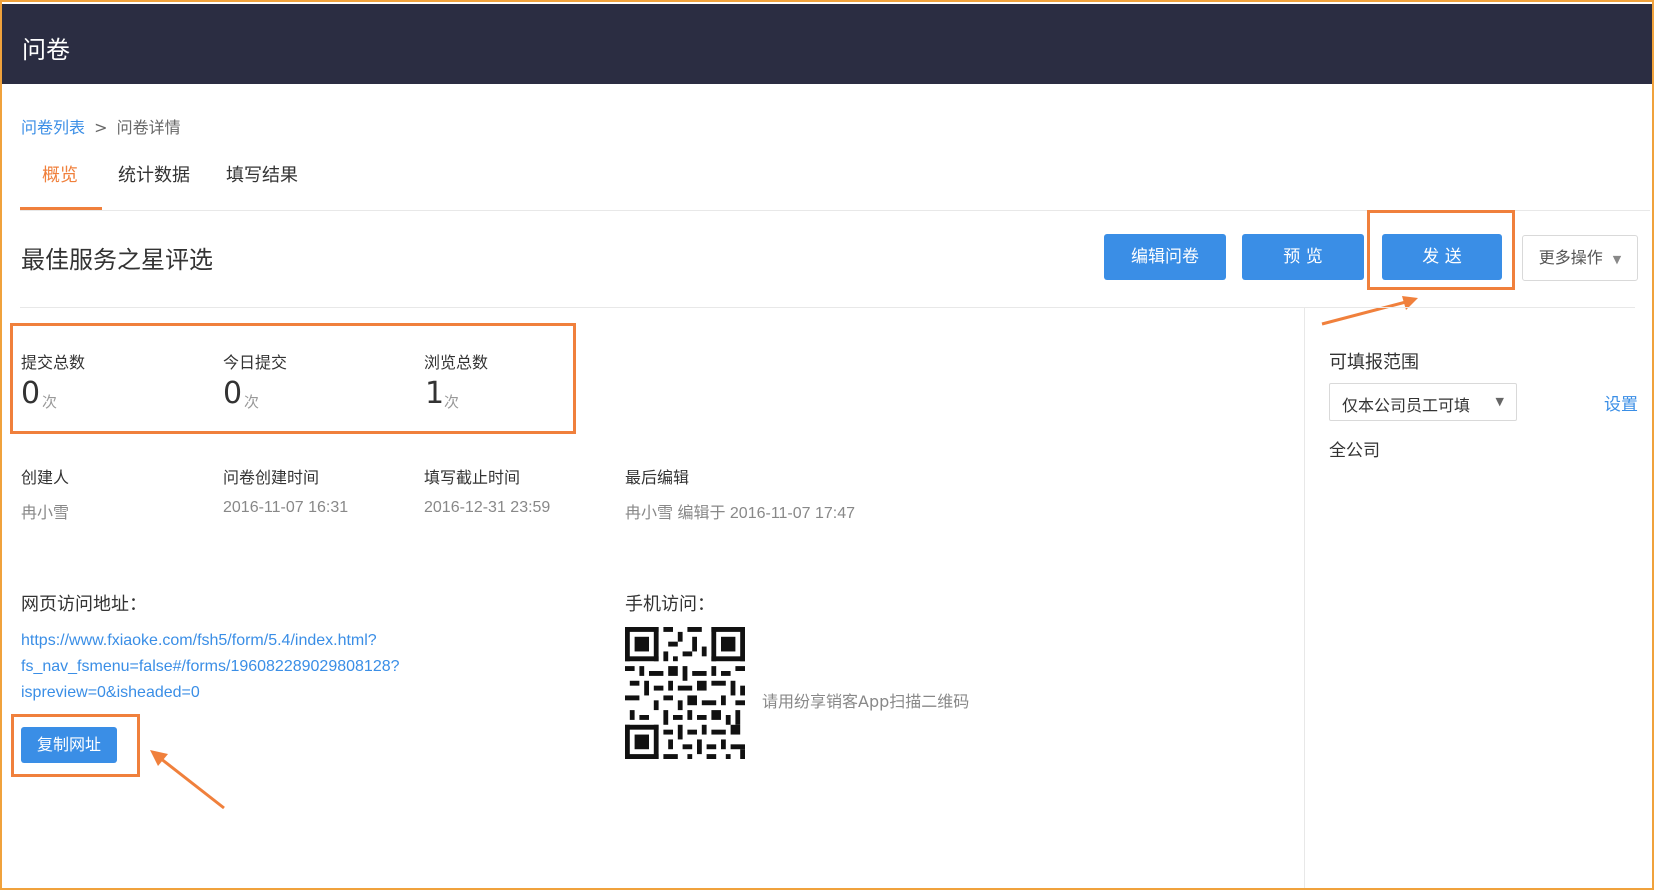 The image size is (1654, 890). Describe the element at coordinates (685, 693) in the screenshot. I see `qr-code-icon` at that location.